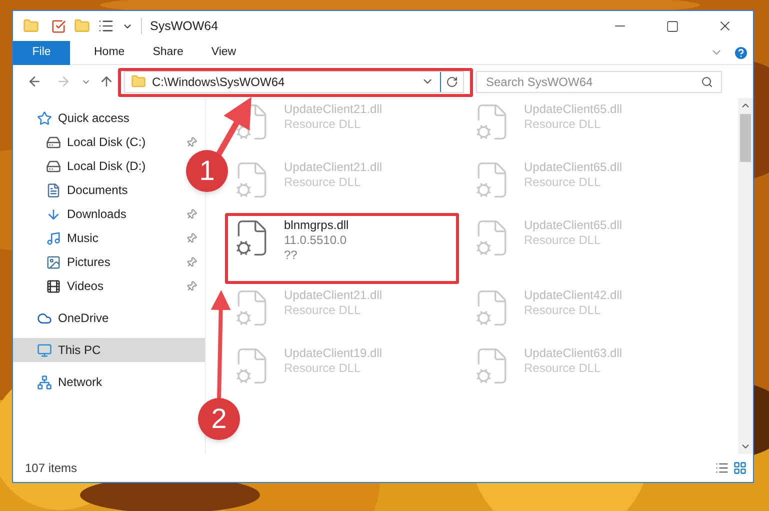  I want to click on sidebar-item: Downloads, so click(86, 214).